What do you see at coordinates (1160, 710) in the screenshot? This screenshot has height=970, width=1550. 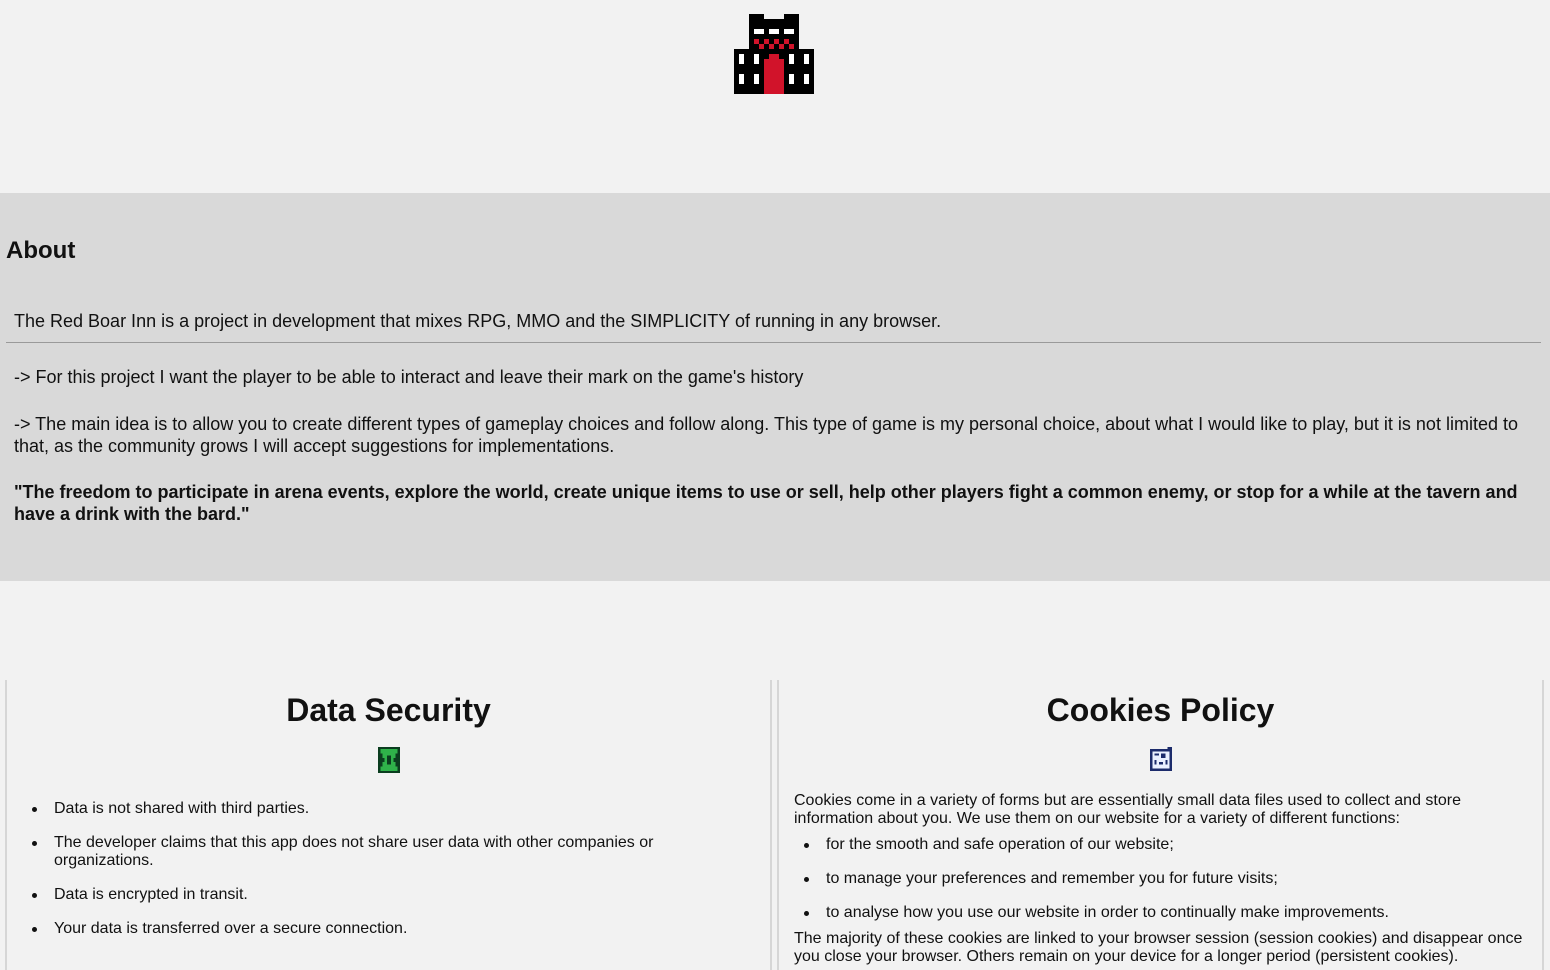 I see `cookies-policy-title: Cookies Policy` at bounding box center [1160, 710].